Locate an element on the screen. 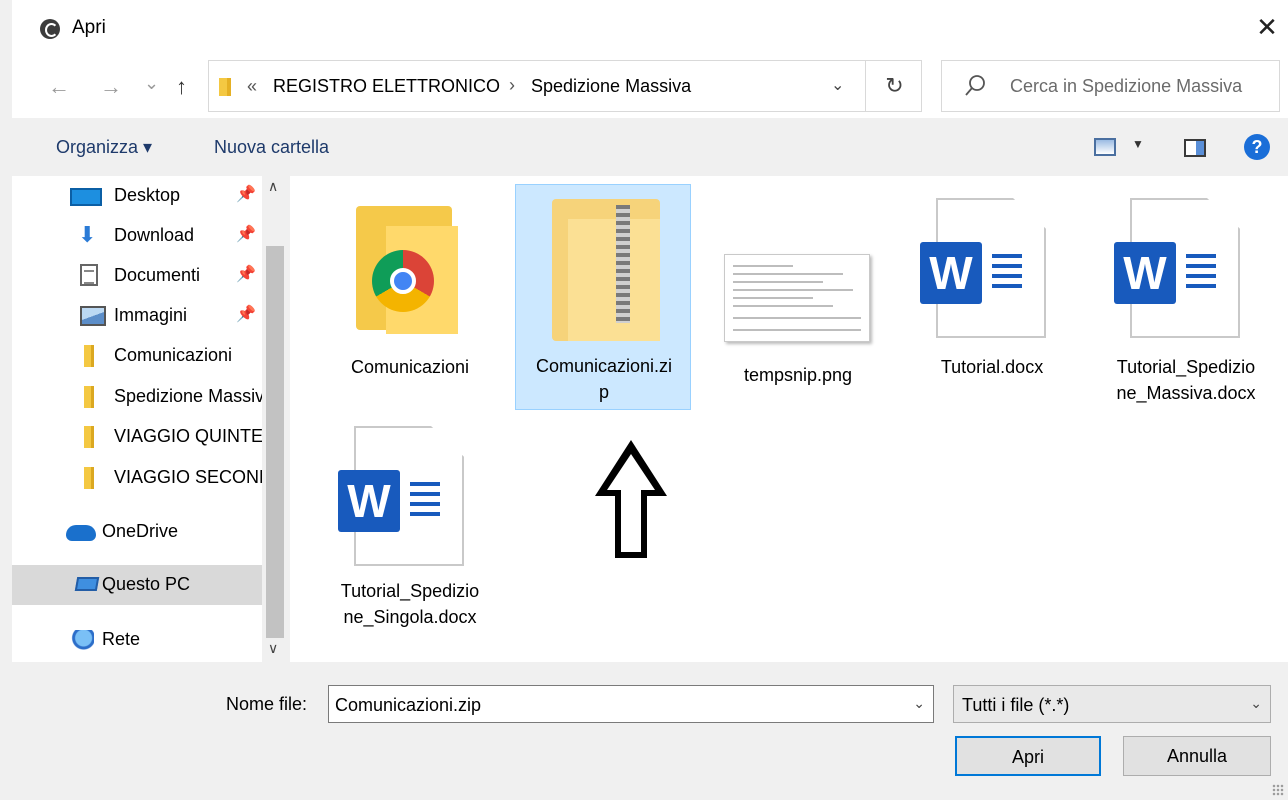  cancel-button: Annulla is located at coordinates (1197, 756).